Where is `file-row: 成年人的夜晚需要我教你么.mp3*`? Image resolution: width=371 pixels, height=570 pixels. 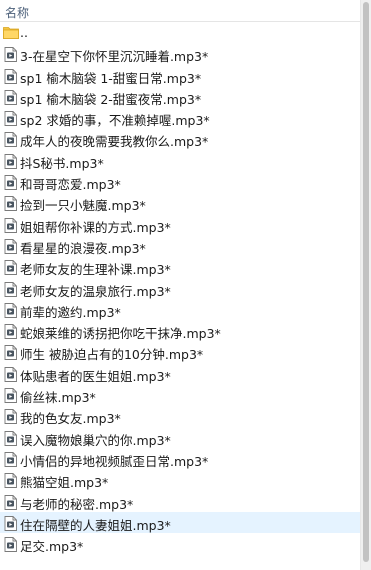 file-row: 成年人的夜晚需要我教你么.mp3* is located at coordinates (180, 138).